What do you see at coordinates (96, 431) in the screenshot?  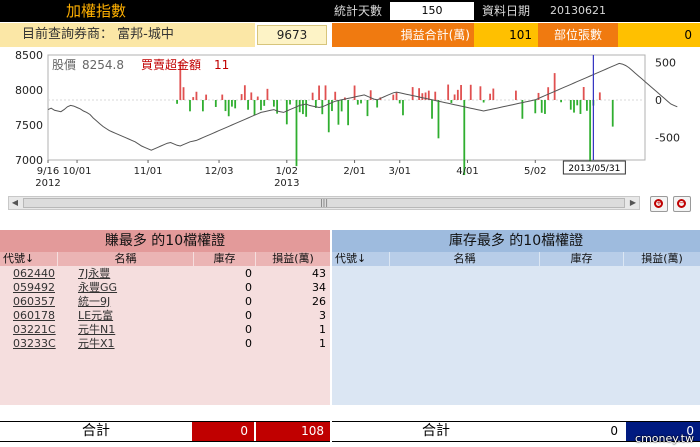 I see `left-total-label: 合計` at bounding box center [96, 431].